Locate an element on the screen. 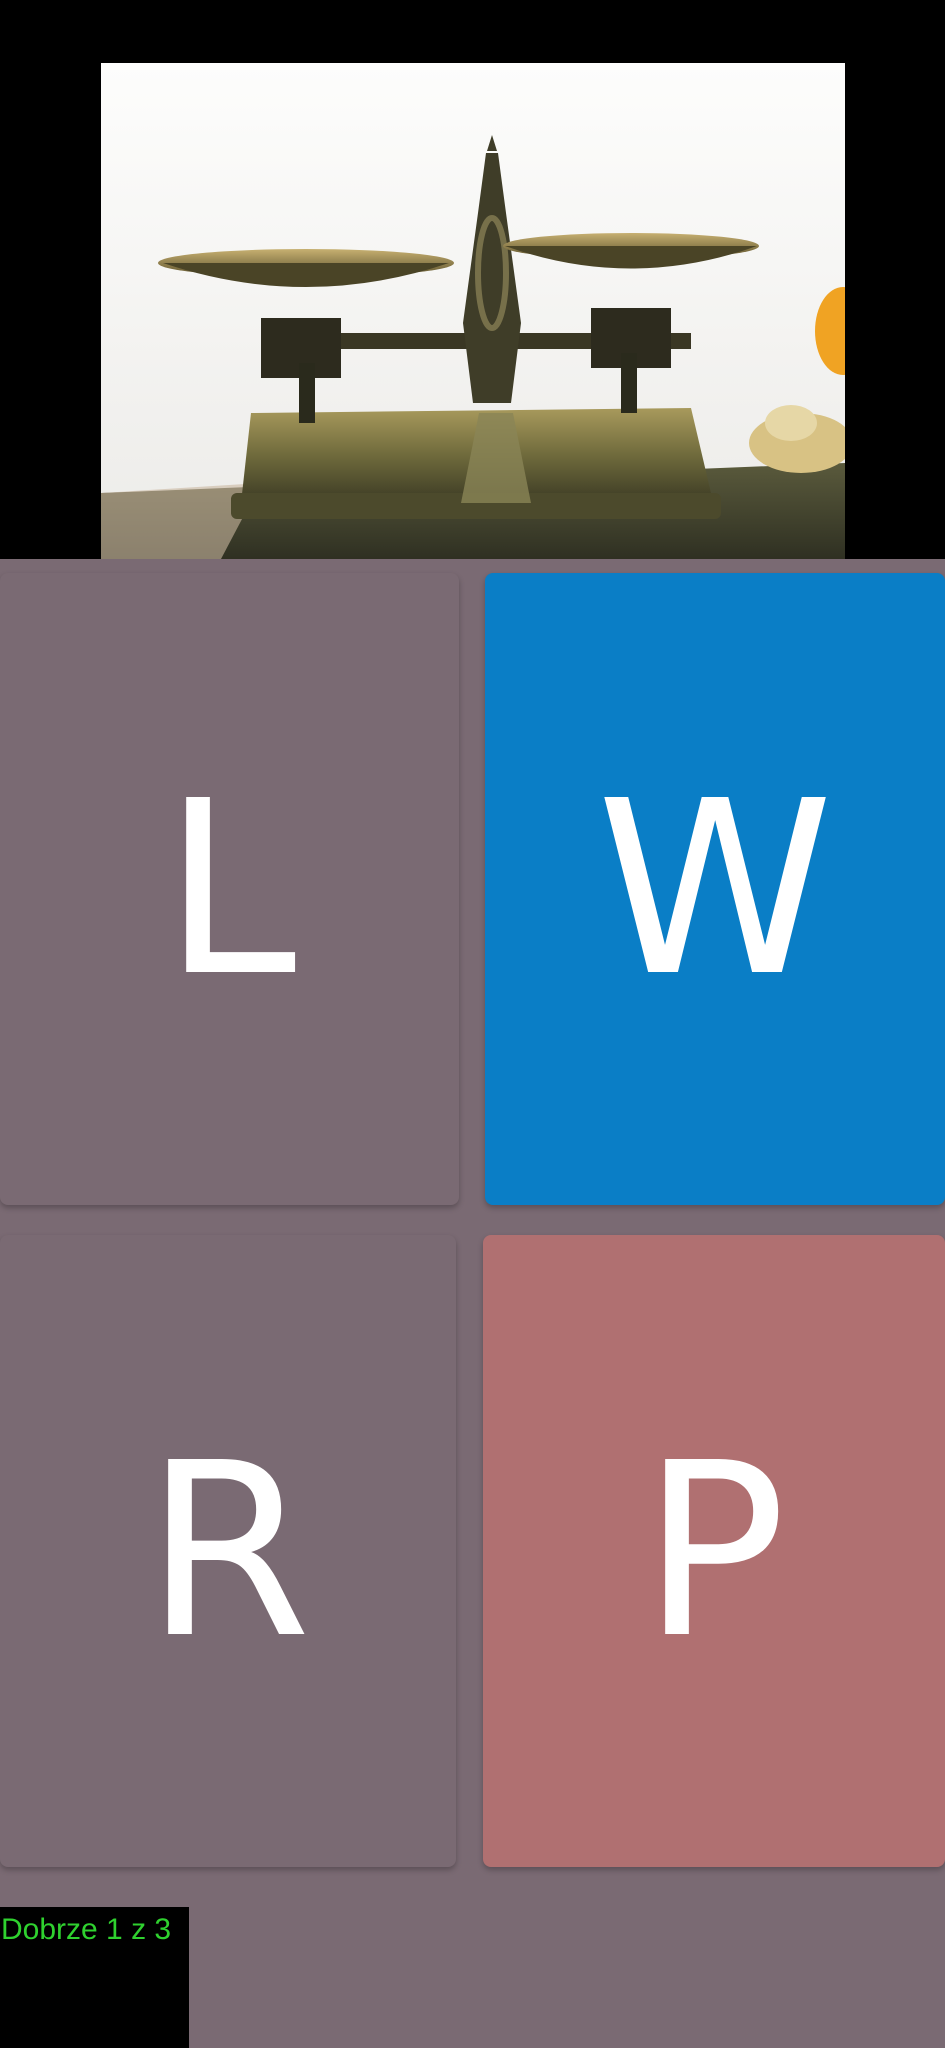 Image resolution: width=945 pixels, height=2048 pixels. answer-tile-letter: L is located at coordinates (229, 889).